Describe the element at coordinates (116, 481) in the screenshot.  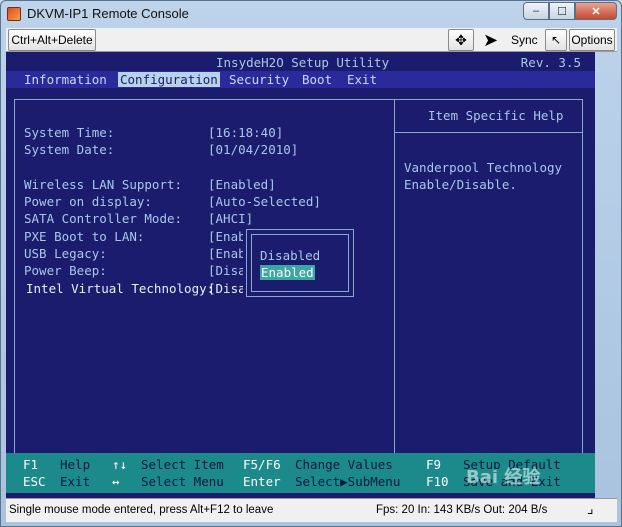
I see `key-leftright: ↔` at that location.